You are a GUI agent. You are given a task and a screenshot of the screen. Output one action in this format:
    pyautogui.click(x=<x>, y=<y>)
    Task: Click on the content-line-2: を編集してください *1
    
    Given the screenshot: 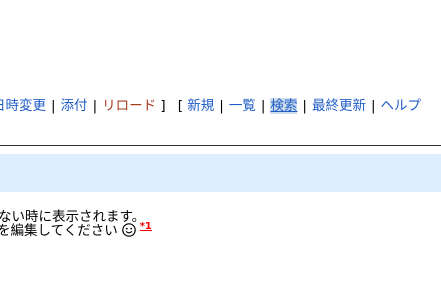 What is the action you would take?
    pyautogui.click(x=76, y=229)
    